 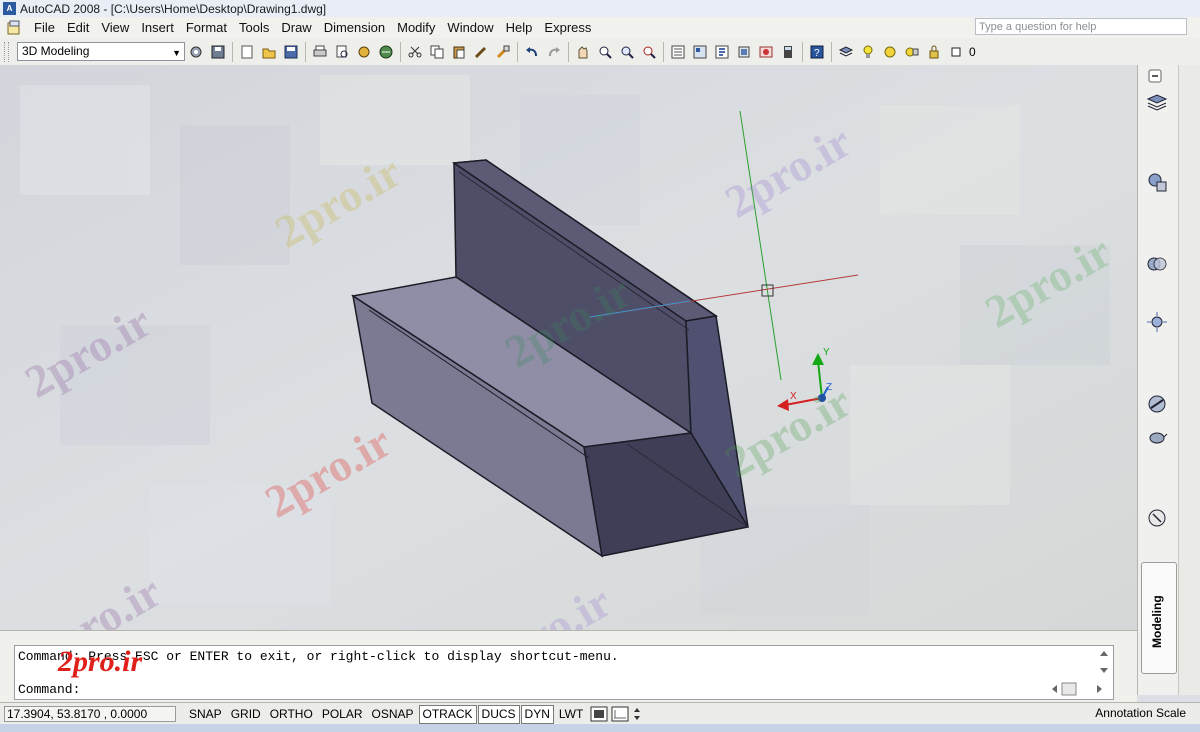 What do you see at coordinates (700, 52) in the screenshot?
I see `design-center-icon` at bounding box center [700, 52].